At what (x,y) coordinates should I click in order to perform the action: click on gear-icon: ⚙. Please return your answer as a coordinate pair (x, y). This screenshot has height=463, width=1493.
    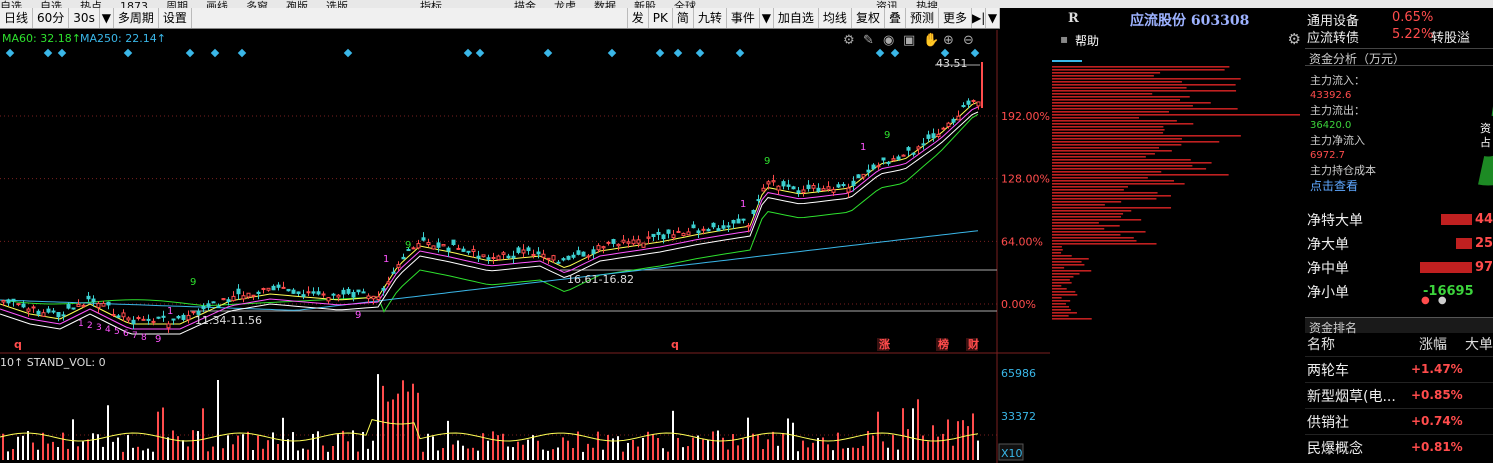
    Looking at the image, I should click on (1294, 39).